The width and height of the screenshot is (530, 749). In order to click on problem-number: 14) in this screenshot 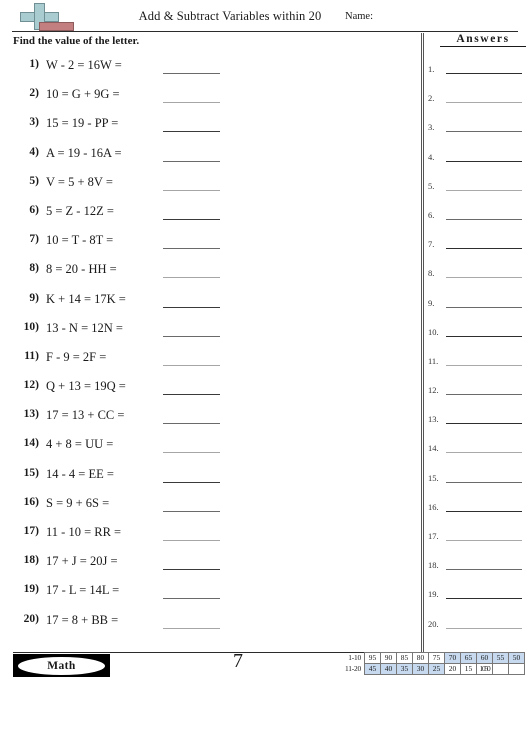, I will do `click(31, 443)`.